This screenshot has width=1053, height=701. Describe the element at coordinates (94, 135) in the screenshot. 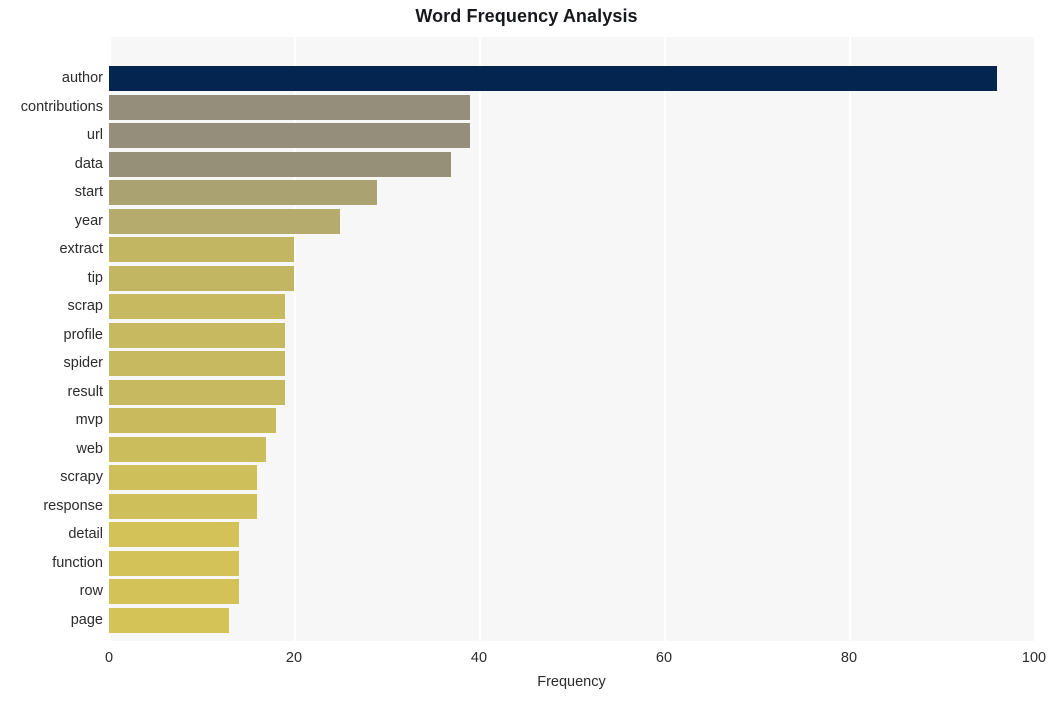

I see `y-tick-label-url: url` at that location.